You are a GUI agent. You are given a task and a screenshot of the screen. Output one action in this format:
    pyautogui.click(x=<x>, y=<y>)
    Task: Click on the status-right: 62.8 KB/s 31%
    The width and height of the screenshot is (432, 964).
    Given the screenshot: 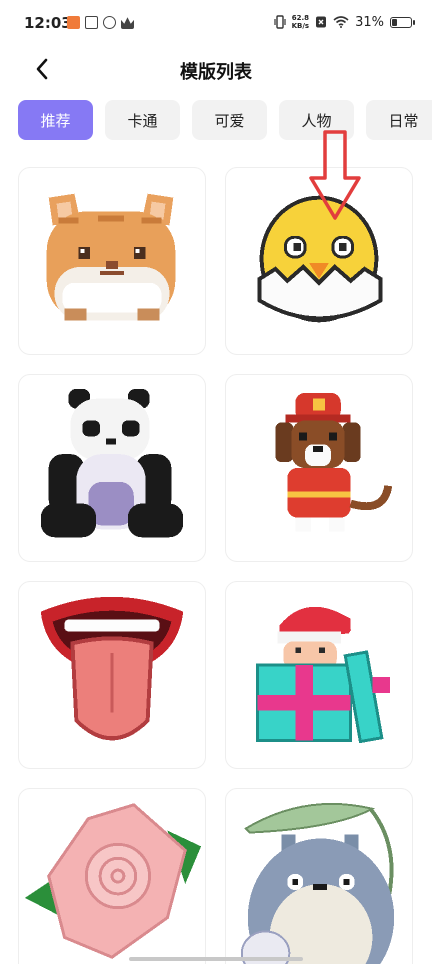 What is the action you would take?
    pyautogui.click(x=344, y=22)
    